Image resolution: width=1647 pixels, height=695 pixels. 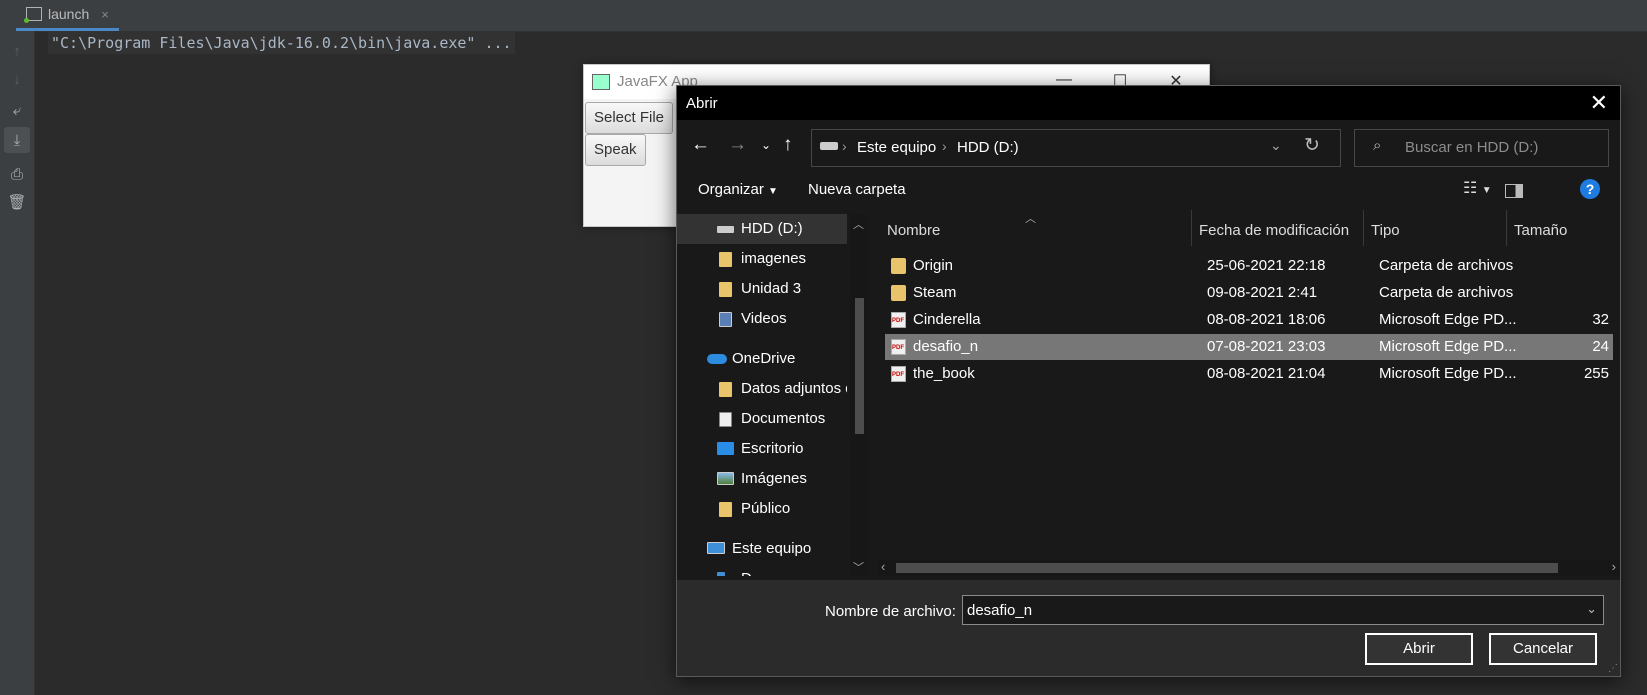 What do you see at coordinates (1000, 610) in the screenshot?
I see `filename-value: desafio_n` at bounding box center [1000, 610].